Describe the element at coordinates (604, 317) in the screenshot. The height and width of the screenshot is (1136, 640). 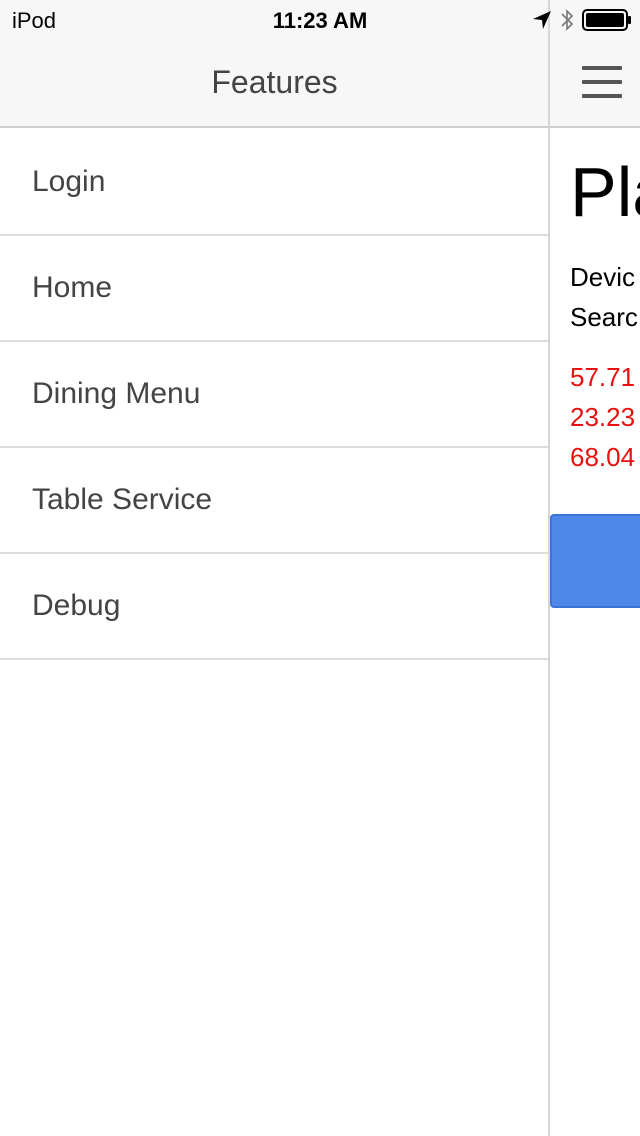
I see `search-status-label: Searc` at that location.